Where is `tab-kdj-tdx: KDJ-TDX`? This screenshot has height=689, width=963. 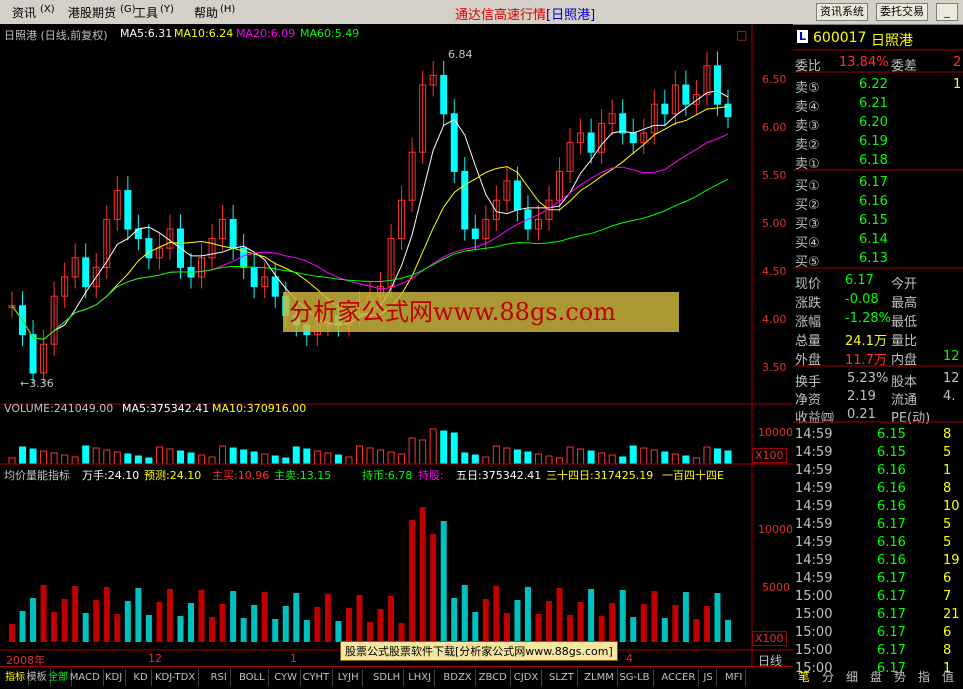
tab-kdj-tdx: KDJ-TDX is located at coordinates (176, 677).